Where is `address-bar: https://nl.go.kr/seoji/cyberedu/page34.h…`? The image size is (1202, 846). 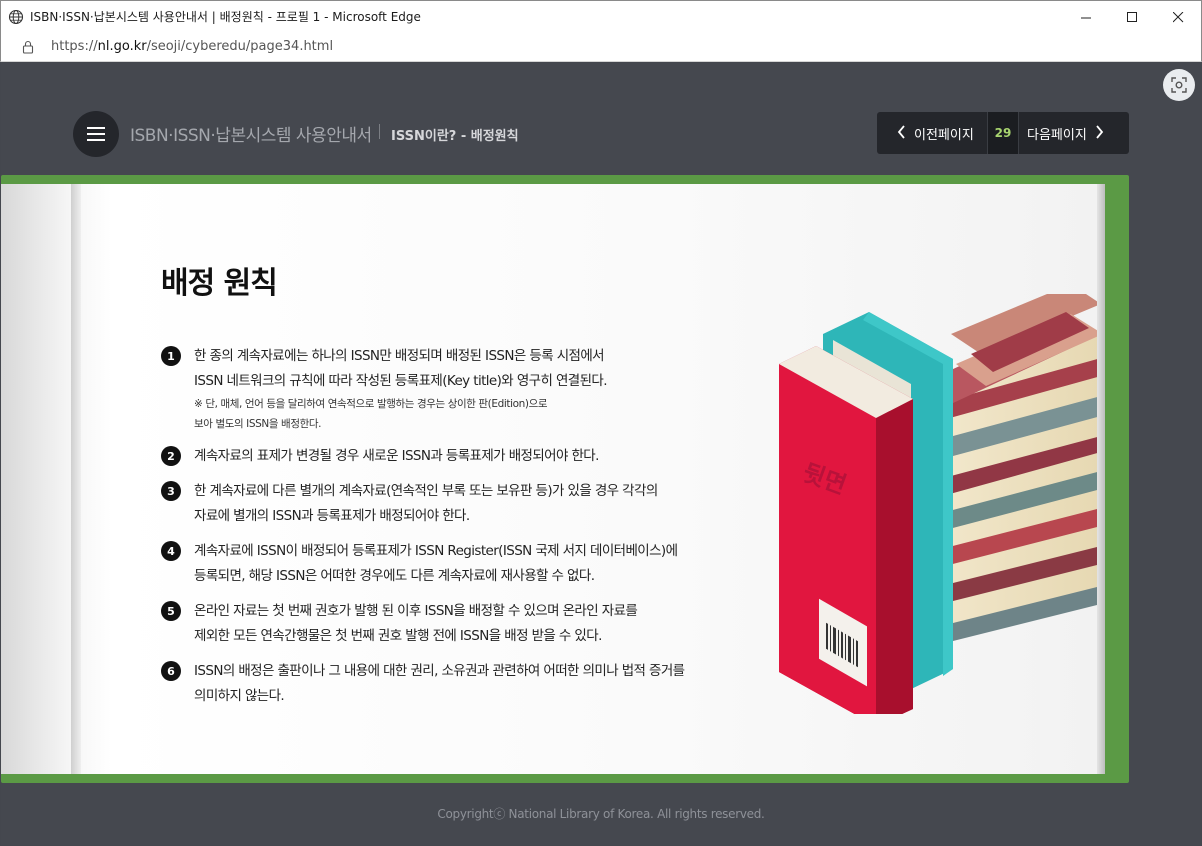
address-bar: https://nl.go.kr/seoji/cyberedu/page34.h… is located at coordinates (601, 47).